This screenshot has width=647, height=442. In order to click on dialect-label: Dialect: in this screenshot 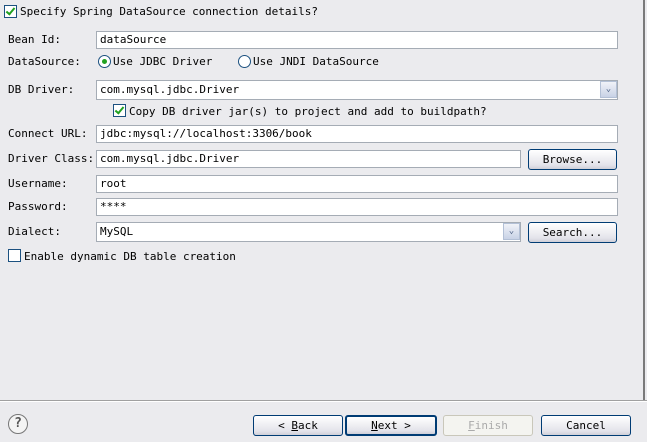, I will do `click(34, 231)`.